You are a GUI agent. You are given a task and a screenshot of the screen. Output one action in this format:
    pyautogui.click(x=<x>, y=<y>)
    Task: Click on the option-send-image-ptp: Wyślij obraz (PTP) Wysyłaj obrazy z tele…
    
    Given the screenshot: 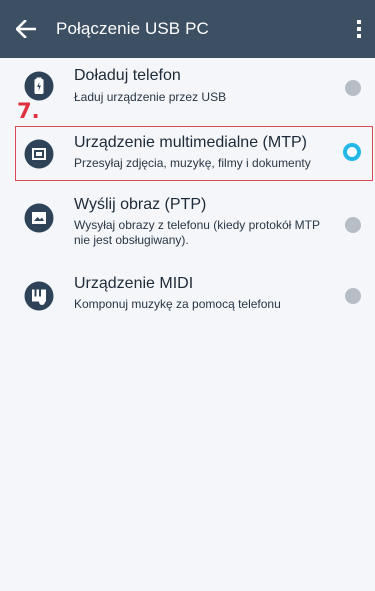 What is the action you would take?
    pyautogui.click(x=187, y=225)
    